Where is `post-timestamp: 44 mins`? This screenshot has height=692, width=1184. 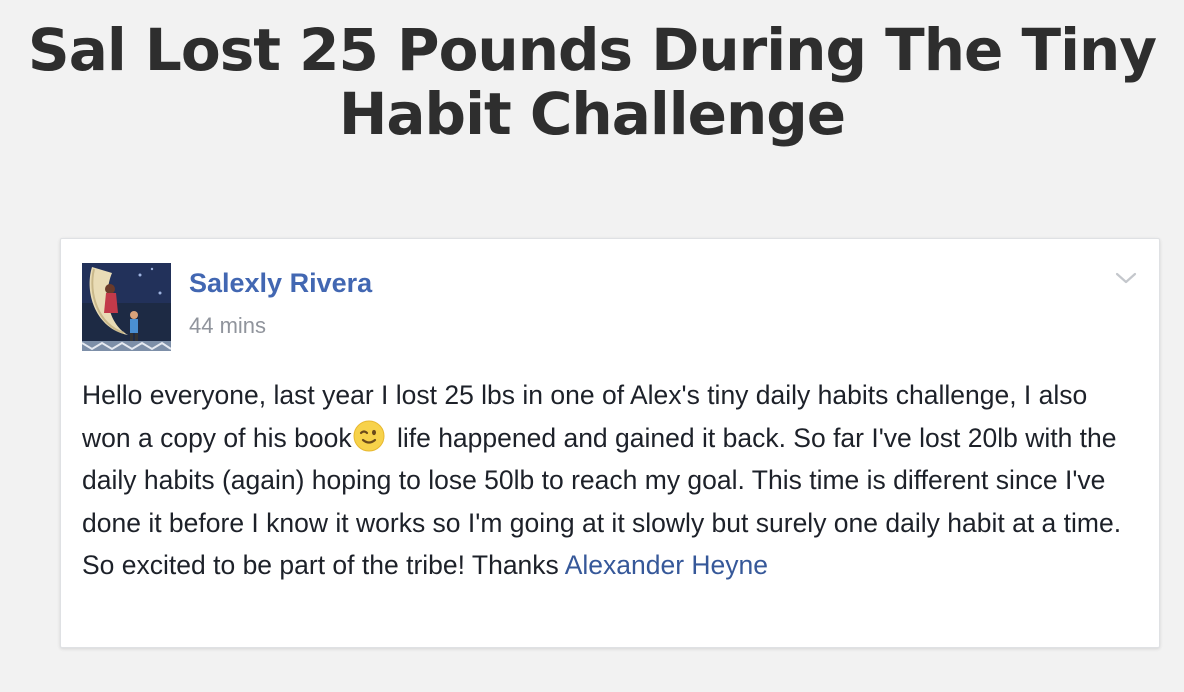 post-timestamp: 44 mins is located at coordinates (227, 326).